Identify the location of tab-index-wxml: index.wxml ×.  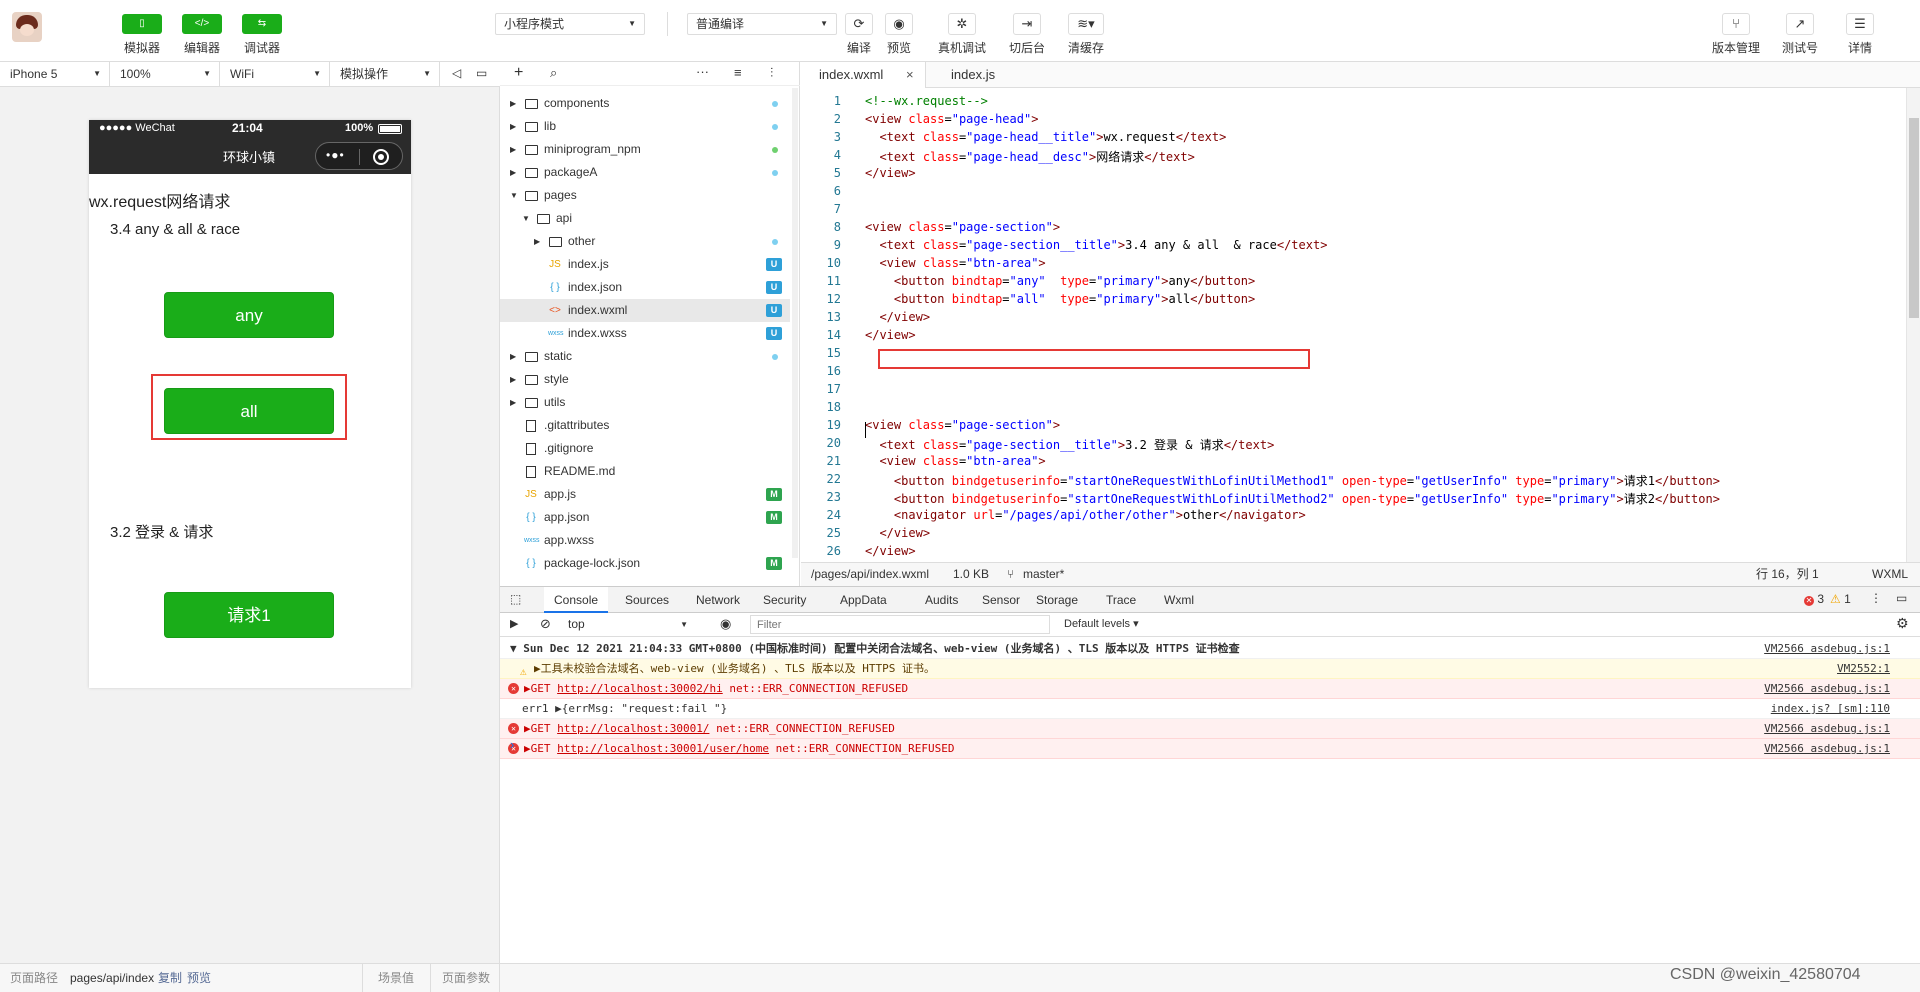
(863, 75).